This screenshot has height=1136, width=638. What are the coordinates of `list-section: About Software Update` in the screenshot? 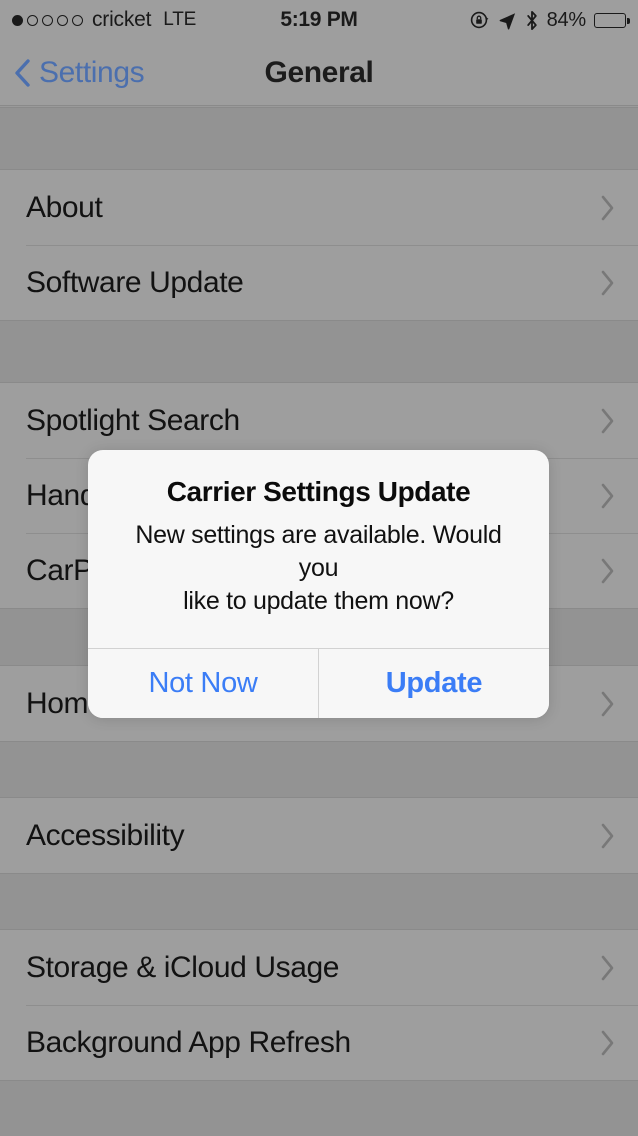 It's located at (319, 245).